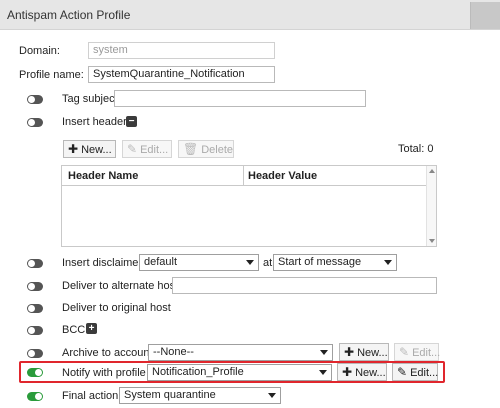 Image resolution: width=500 pixels, height=408 pixels. I want to click on table-scrollbar, so click(431, 206).